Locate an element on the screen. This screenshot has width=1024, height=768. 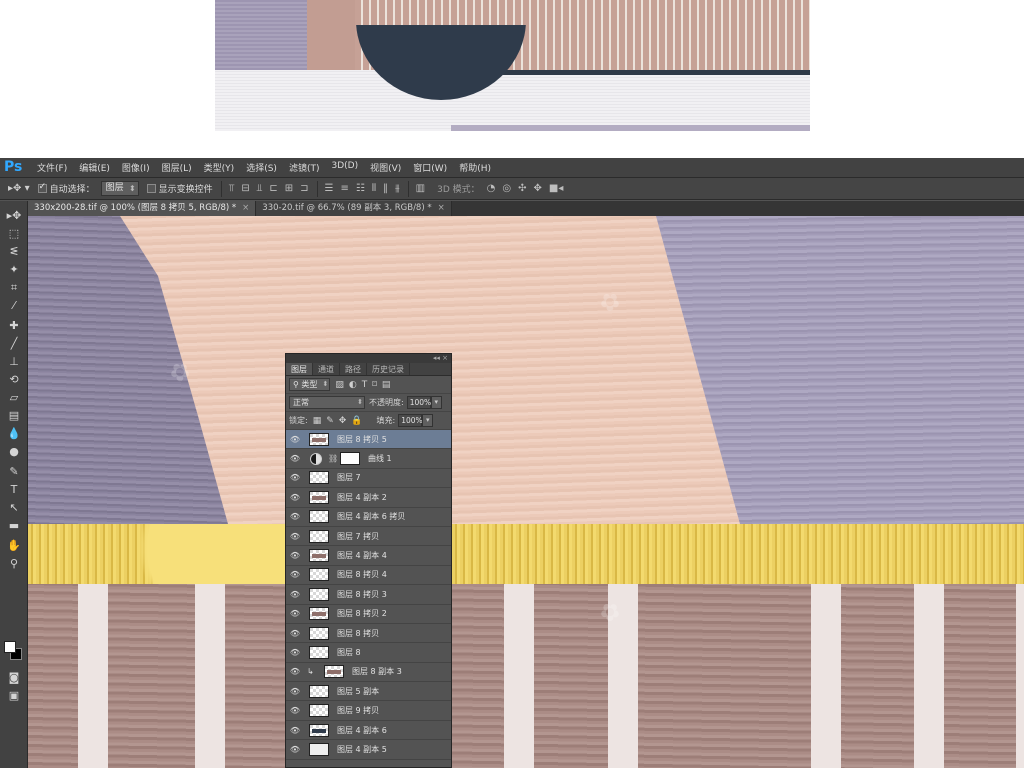
tab-history: 历史记录 is located at coordinates (388, 369).